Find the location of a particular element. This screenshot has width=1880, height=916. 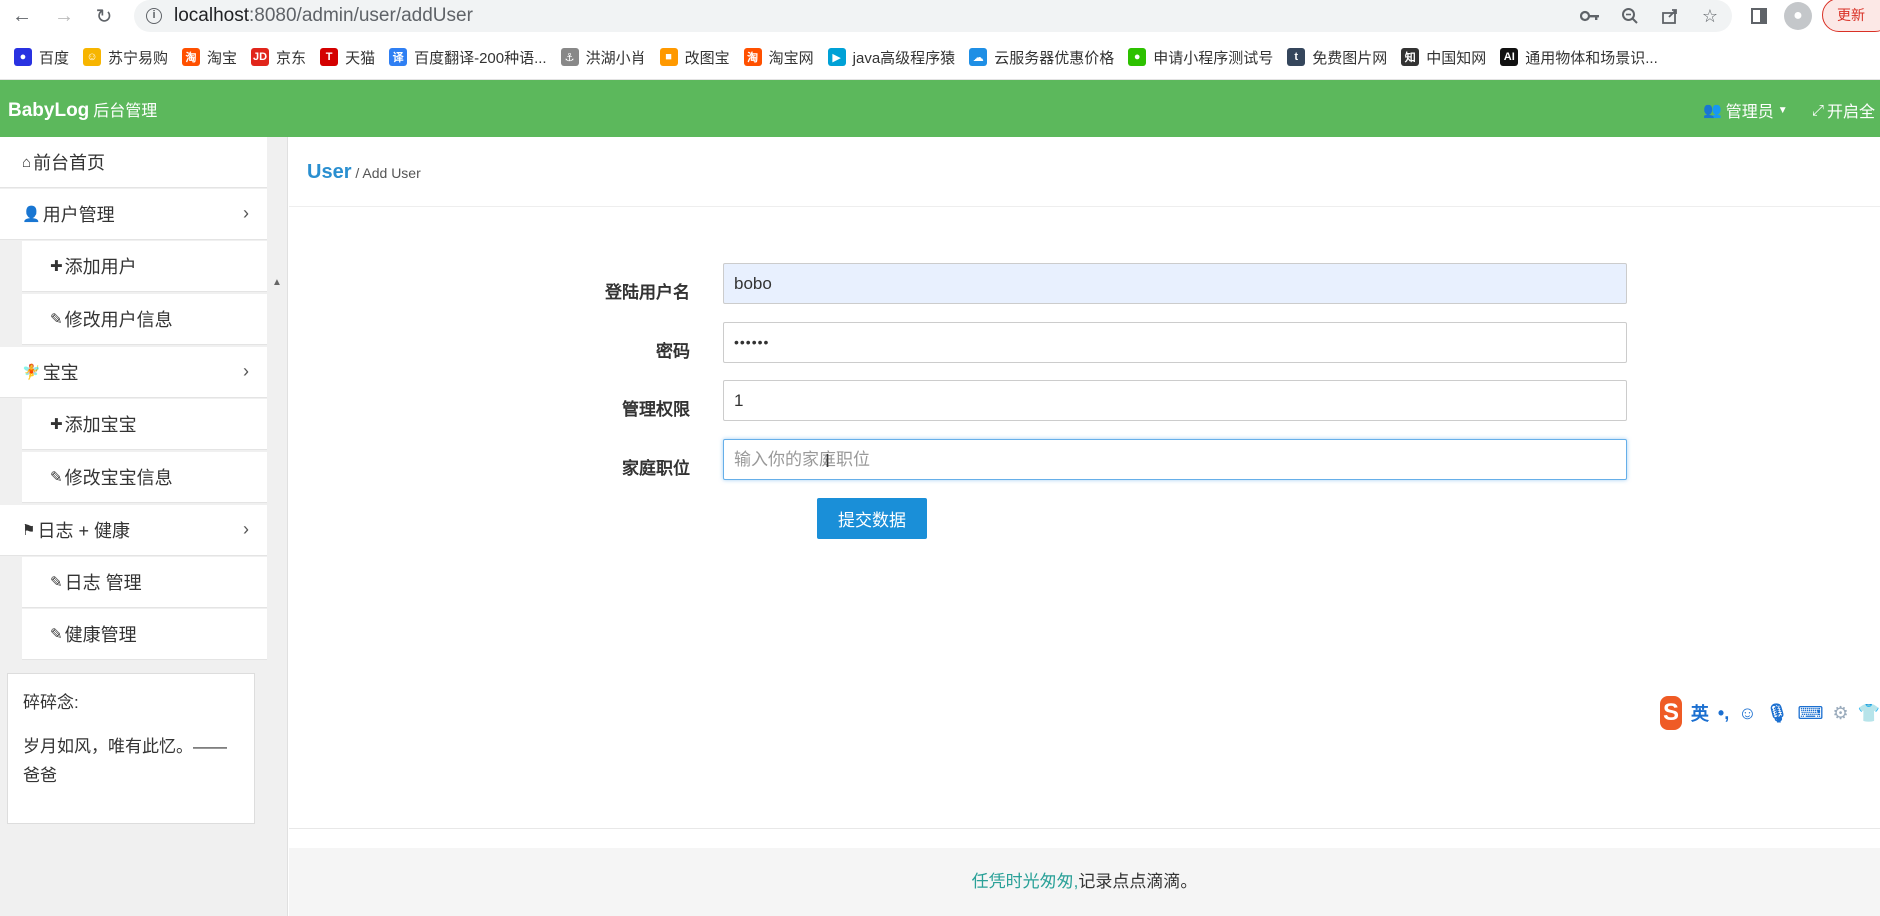

app-header: BabyLog 后台管理 👥 管理员 ▼ ⤢ 开启全 is located at coordinates (940, 108).